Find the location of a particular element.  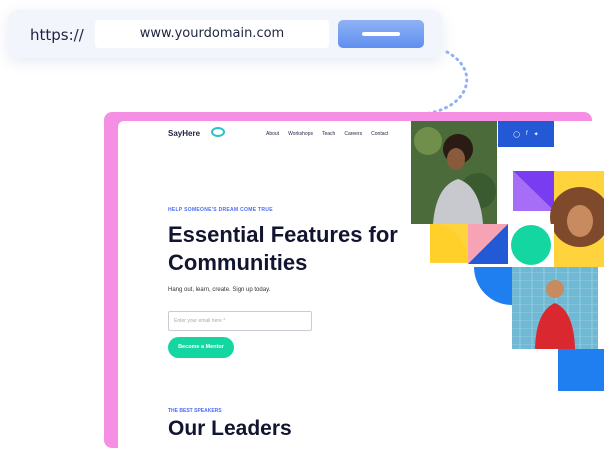

url-protocol: https:// is located at coordinates (57, 35).